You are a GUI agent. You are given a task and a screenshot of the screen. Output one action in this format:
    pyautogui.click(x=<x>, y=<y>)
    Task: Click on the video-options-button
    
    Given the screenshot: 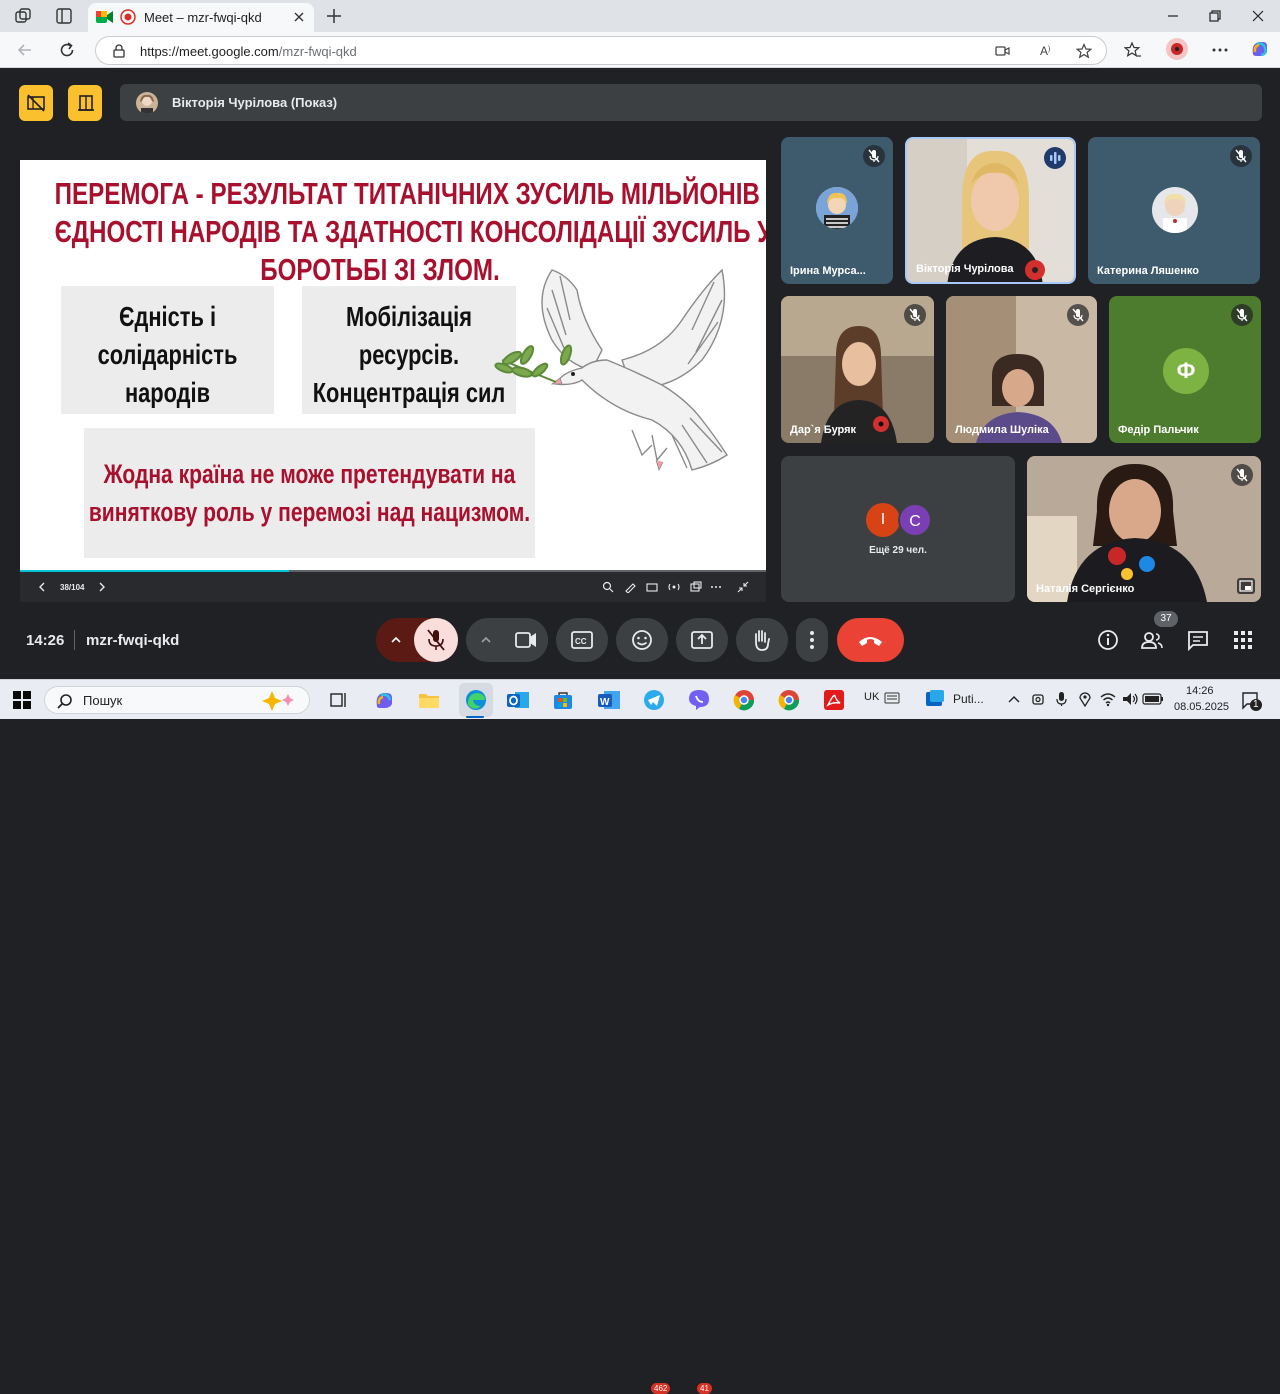 What is the action you would take?
    pyautogui.click(x=486, y=640)
    